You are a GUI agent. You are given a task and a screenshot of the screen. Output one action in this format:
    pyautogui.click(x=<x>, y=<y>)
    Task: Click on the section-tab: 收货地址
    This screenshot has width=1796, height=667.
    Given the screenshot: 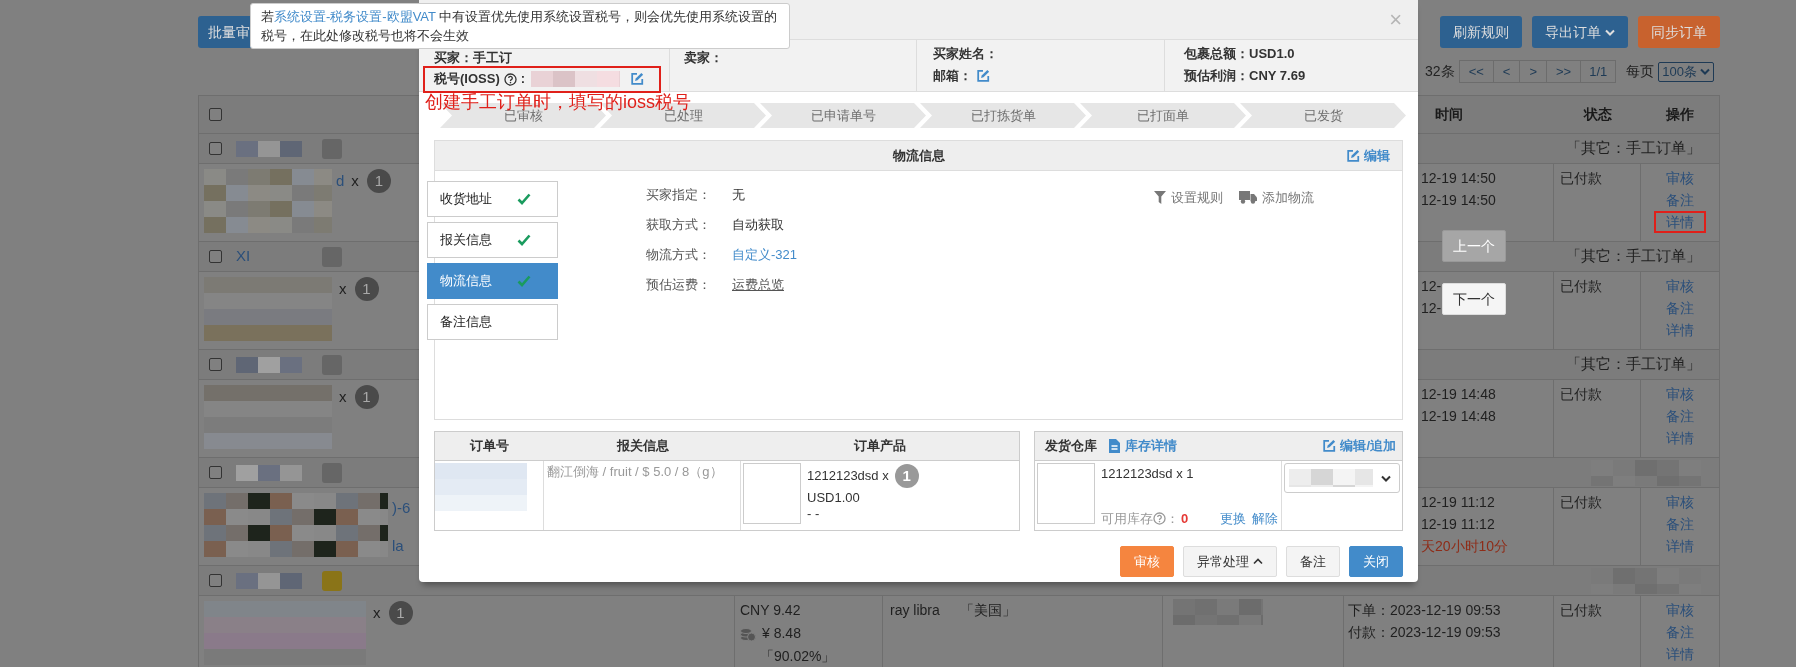 What is the action you would take?
    pyautogui.click(x=492, y=199)
    